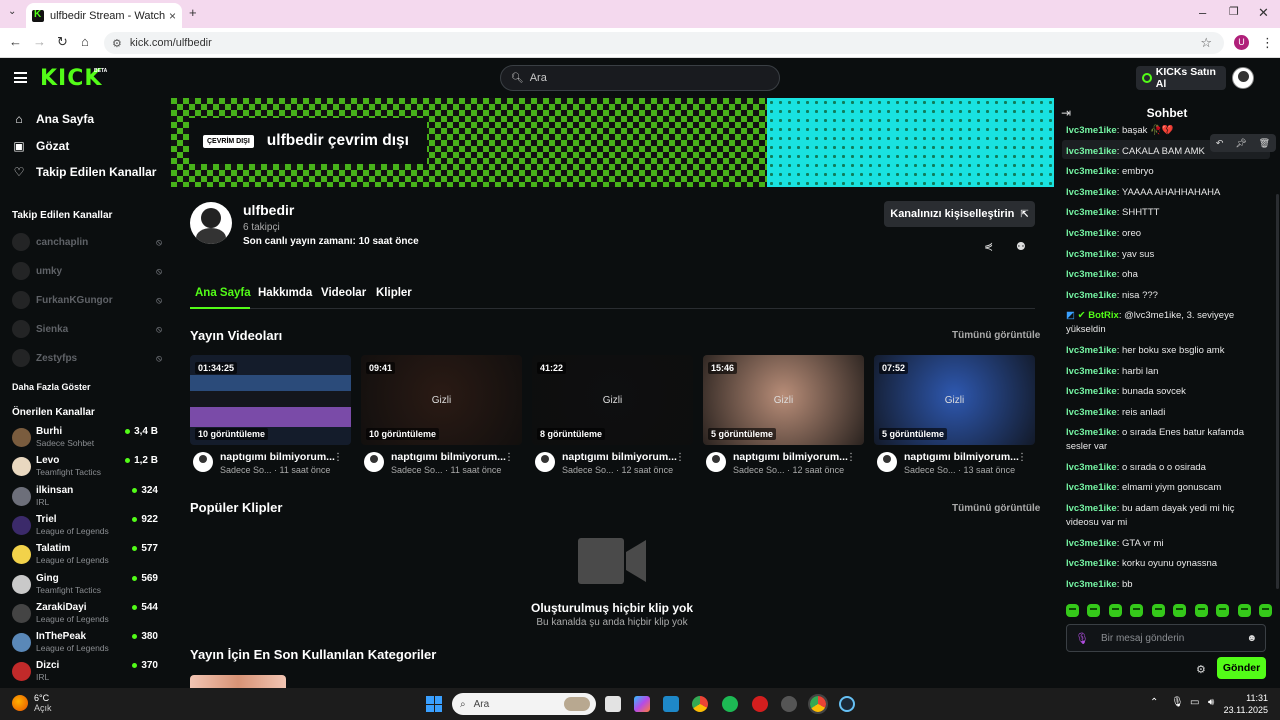 The height and width of the screenshot is (720, 1280). I want to click on forward-icon: →, so click(39, 41).